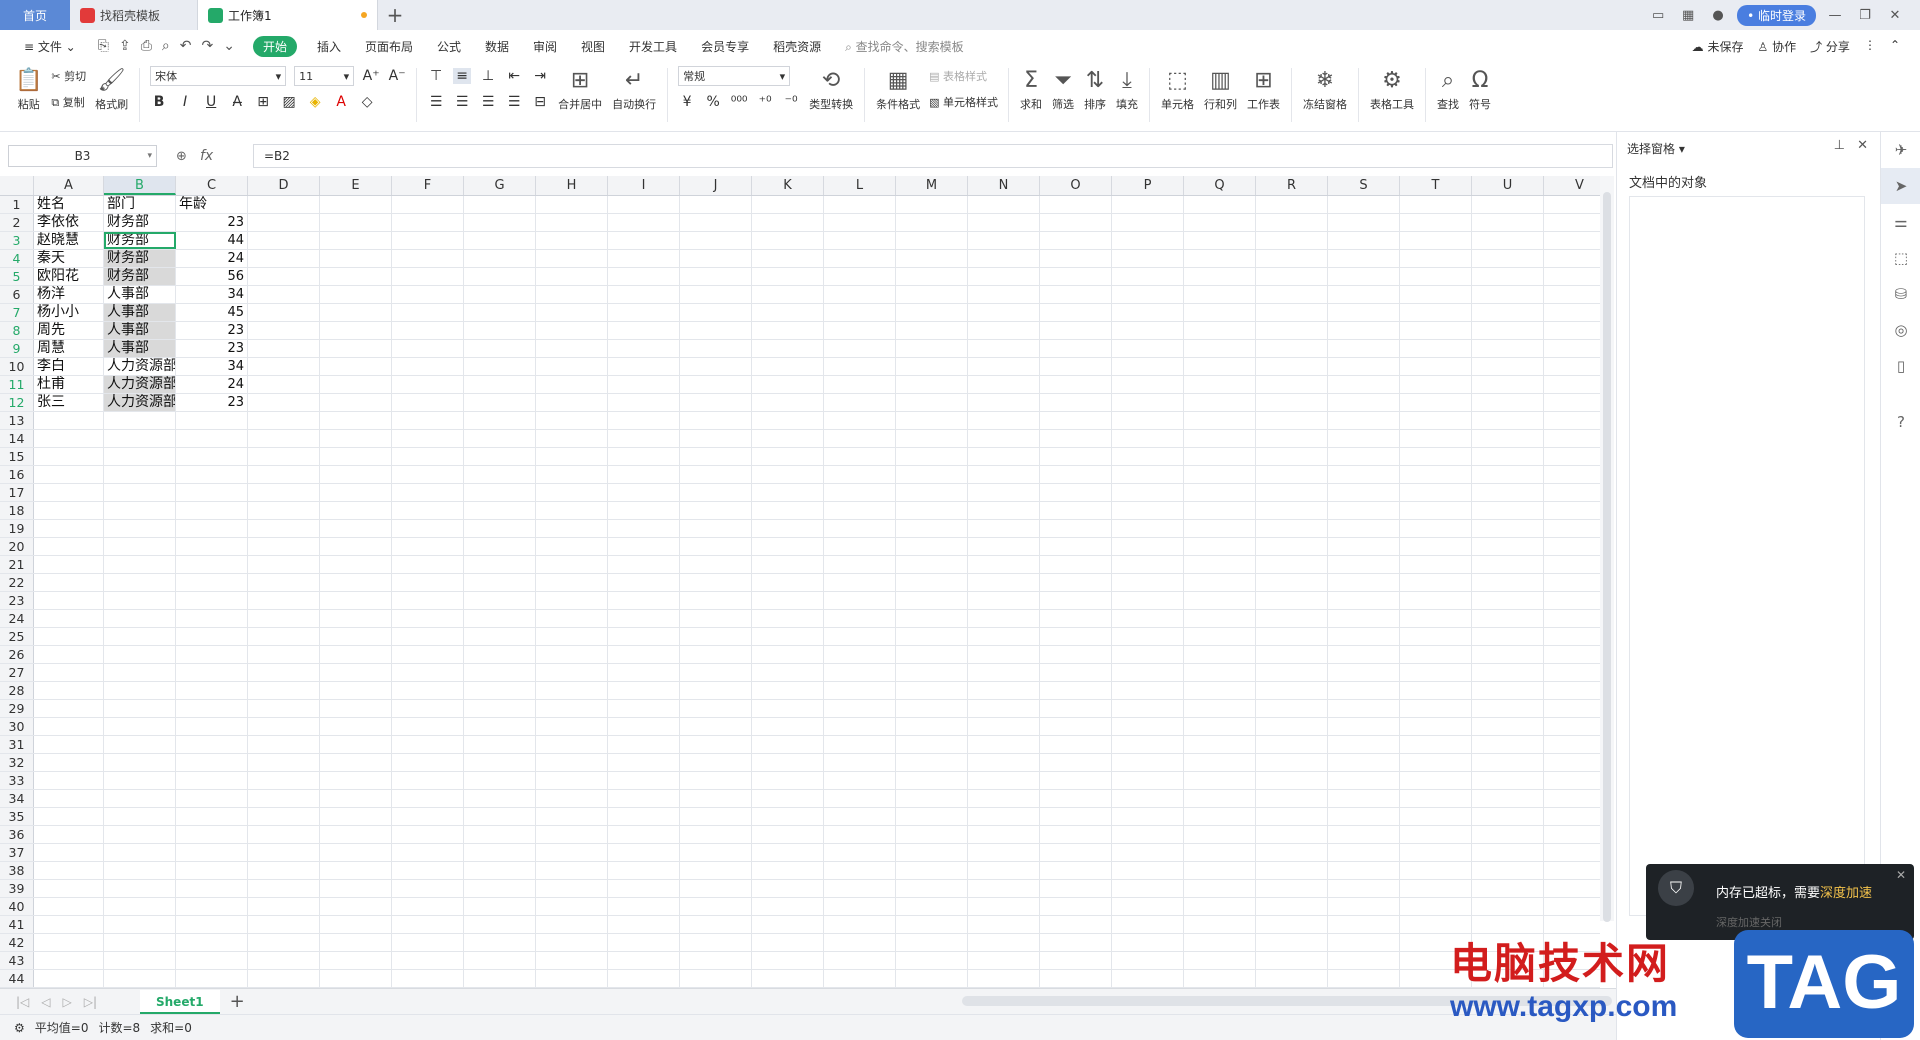 This screenshot has width=1920, height=1040. Describe the element at coordinates (212, 204) in the screenshot. I see `cell: 年龄` at that location.